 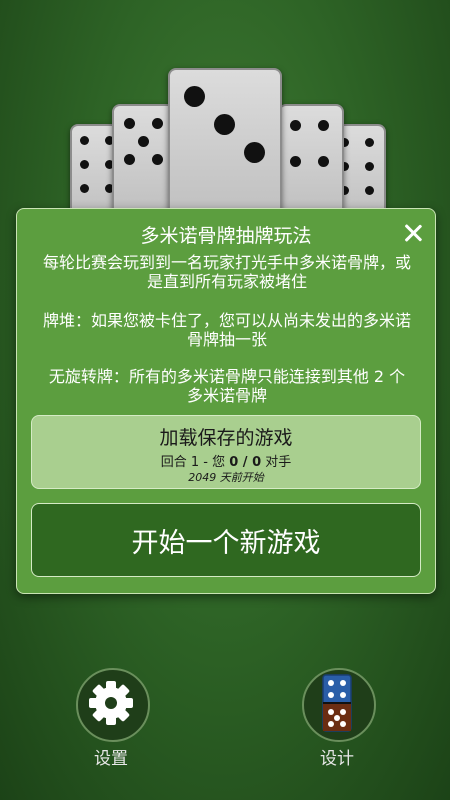 I want to click on saved-game-score: 回合 1 - 您 0 / 0 对手, so click(x=226, y=460).